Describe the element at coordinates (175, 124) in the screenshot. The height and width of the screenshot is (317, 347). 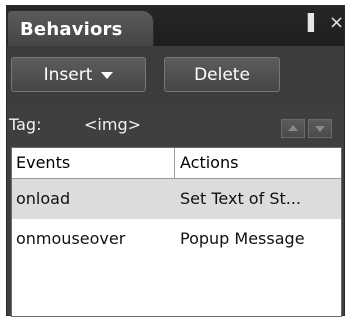
I see `tag-row: Tag: <img>` at that location.